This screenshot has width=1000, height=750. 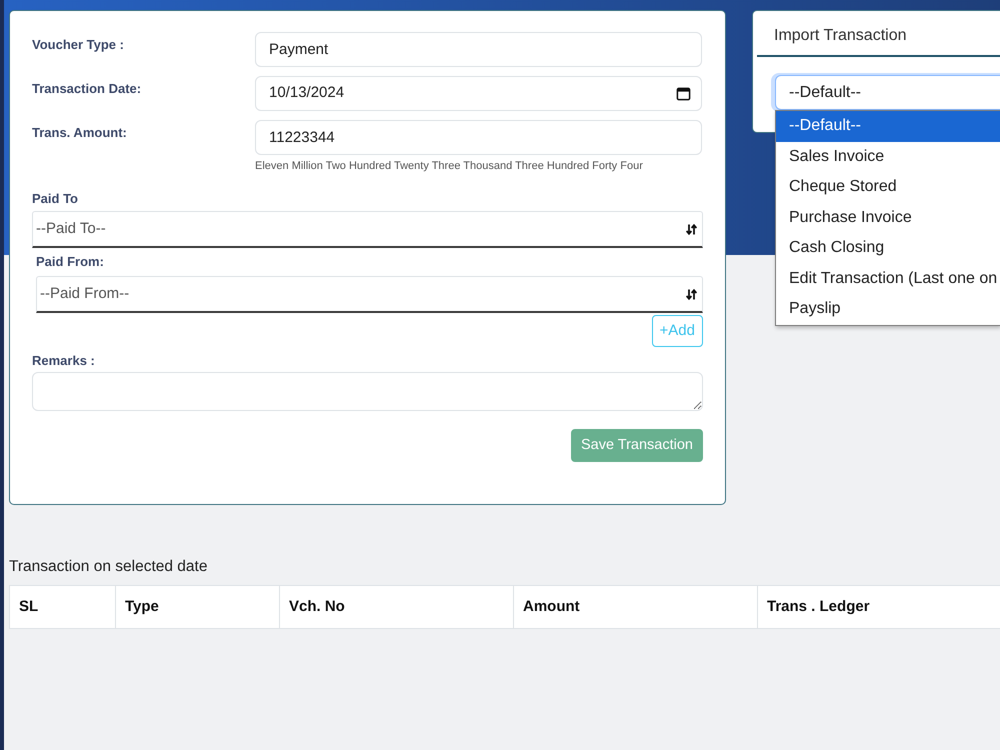 I want to click on field-label: Paid To, so click(x=55, y=199).